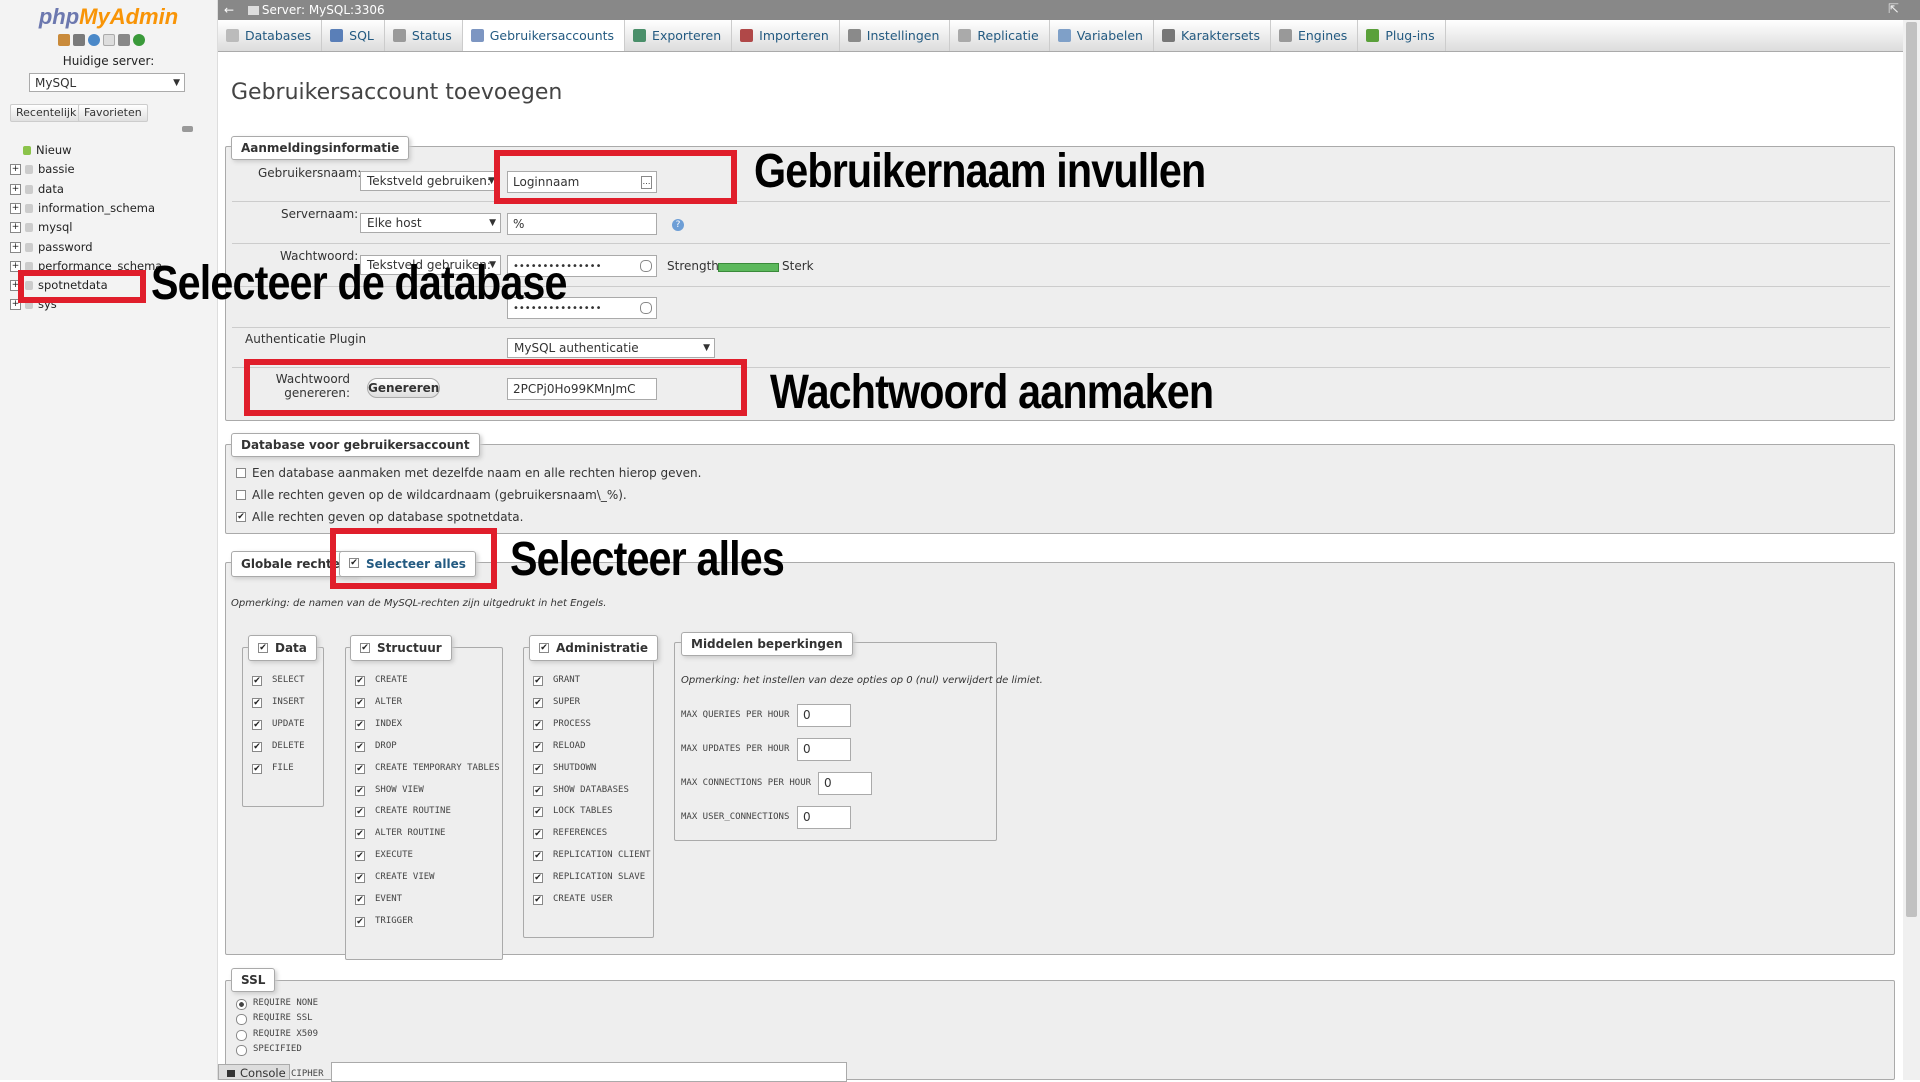 The width and height of the screenshot is (1920, 1082). I want to click on back-arrow-icon: ←, so click(229, 10).